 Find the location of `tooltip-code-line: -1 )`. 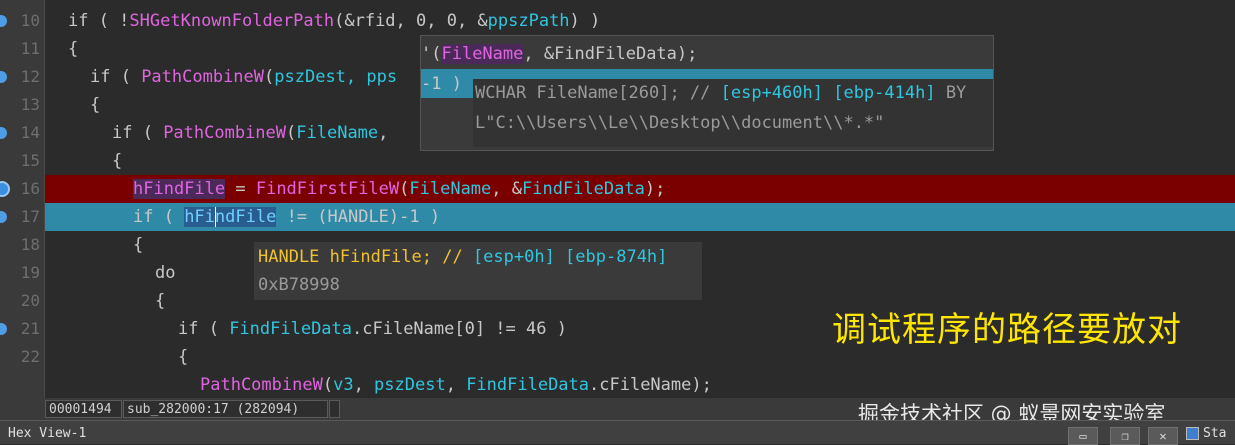

tooltip-code-line: -1 ) is located at coordinates (447, 84).